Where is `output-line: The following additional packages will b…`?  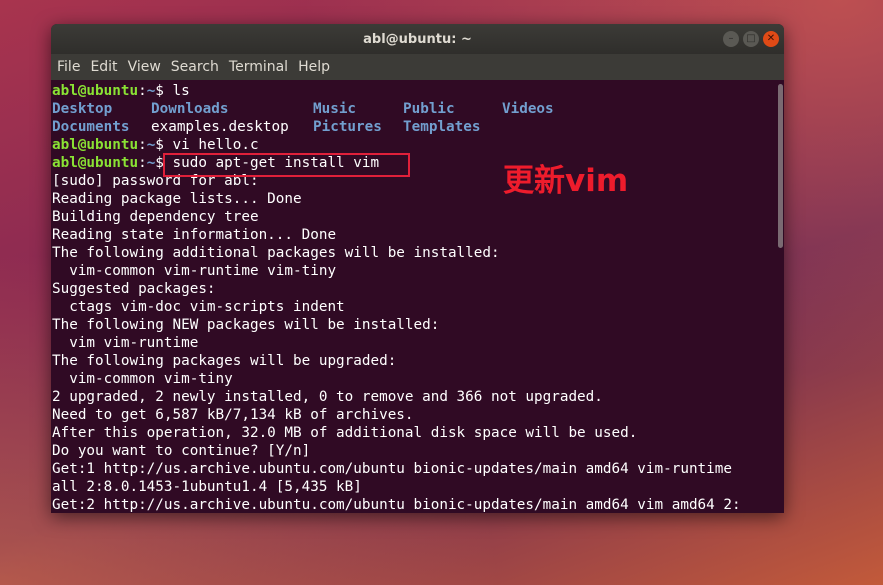 output-line: The following additional packages will b… is located at coordinates (276, 253).